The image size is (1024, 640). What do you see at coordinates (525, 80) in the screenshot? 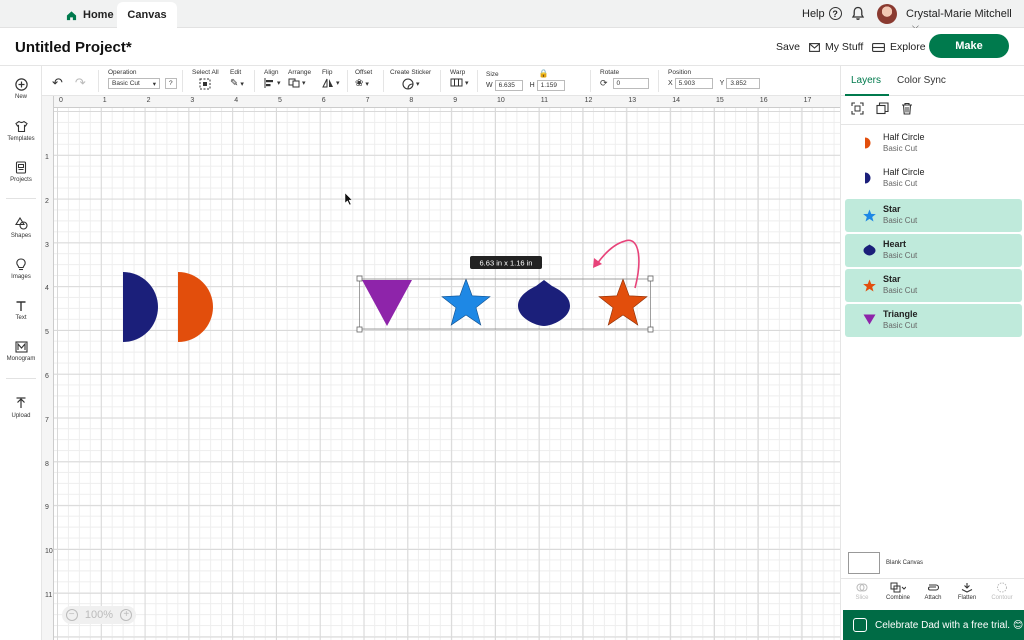
I see `size-control: Size 🔒 W 6.635 H 1.159` at bounding box center [525, 80].